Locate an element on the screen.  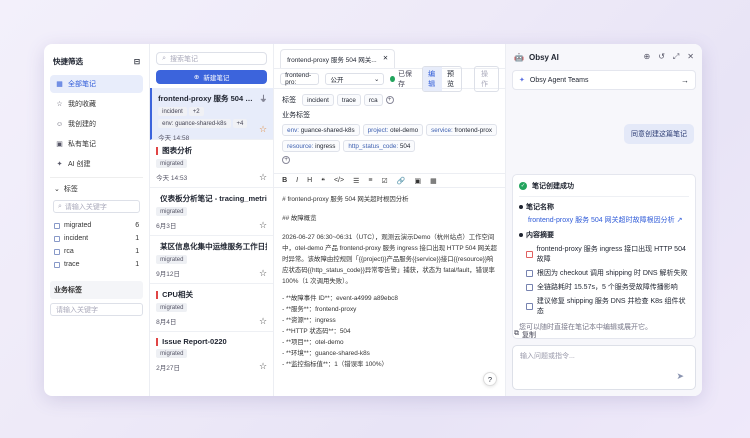
tab-note: frontend-proxy 服务 504 网关... ✕ is located at coordinates (338, 58).